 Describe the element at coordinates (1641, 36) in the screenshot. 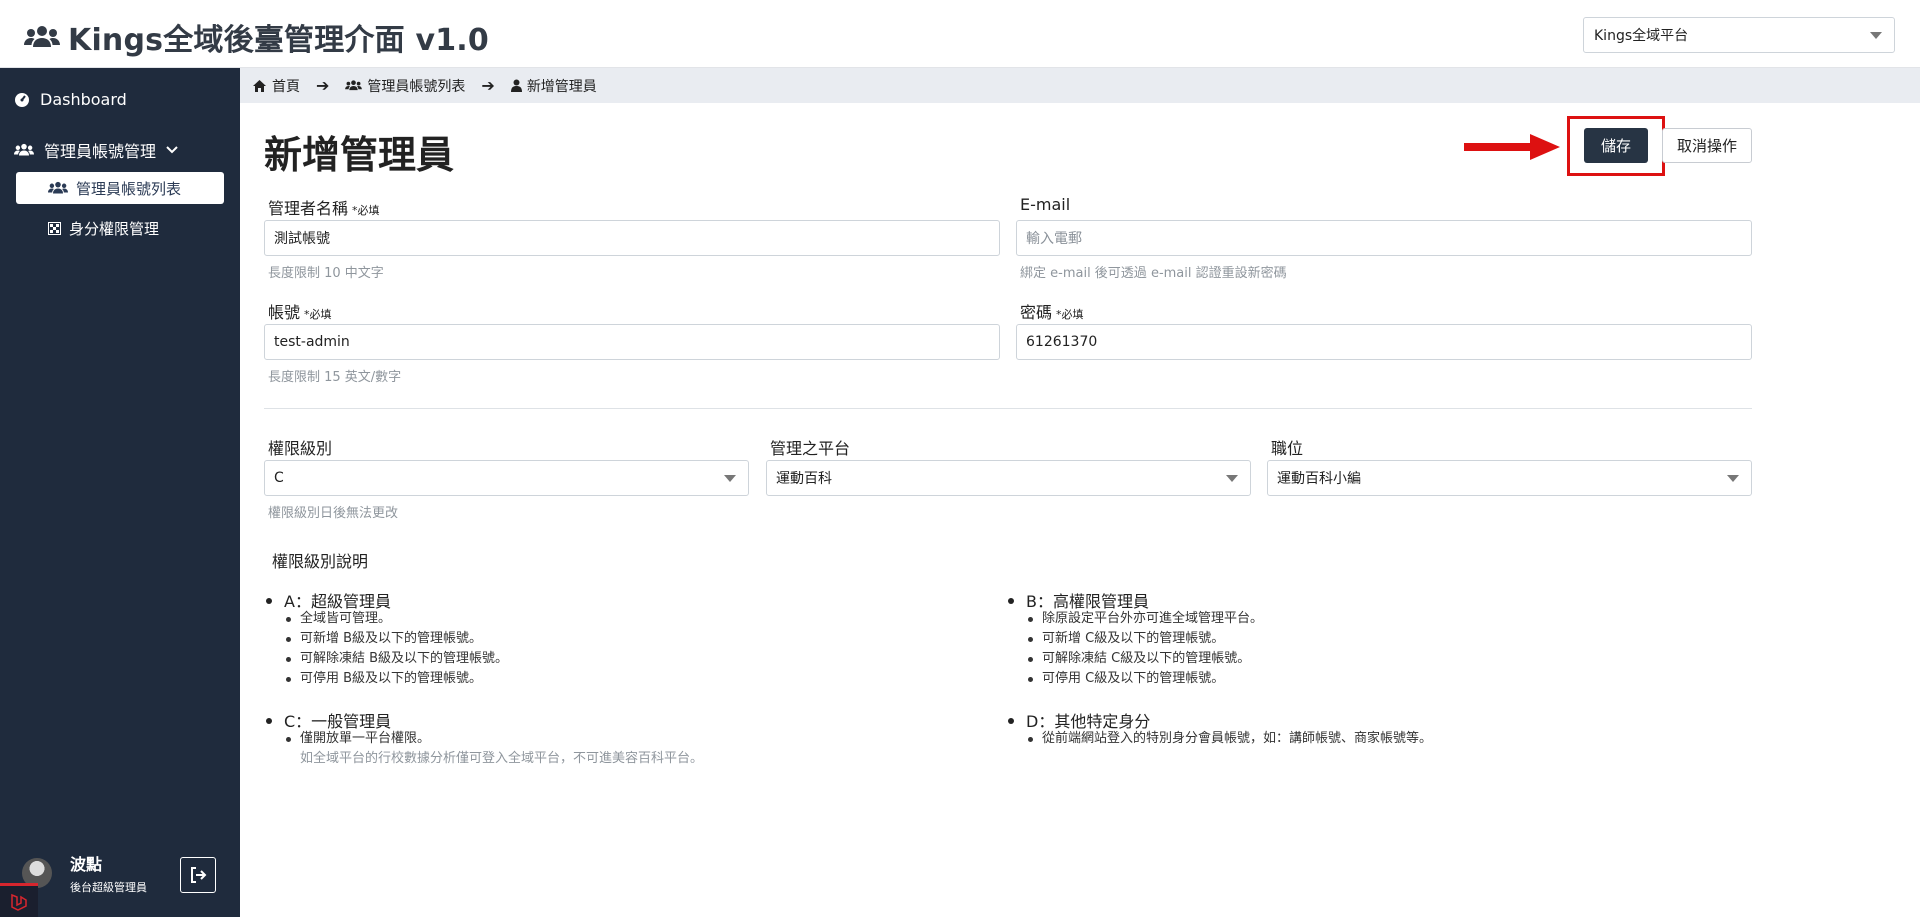

I see `platform-select-value: Kings全域平台` at that location.